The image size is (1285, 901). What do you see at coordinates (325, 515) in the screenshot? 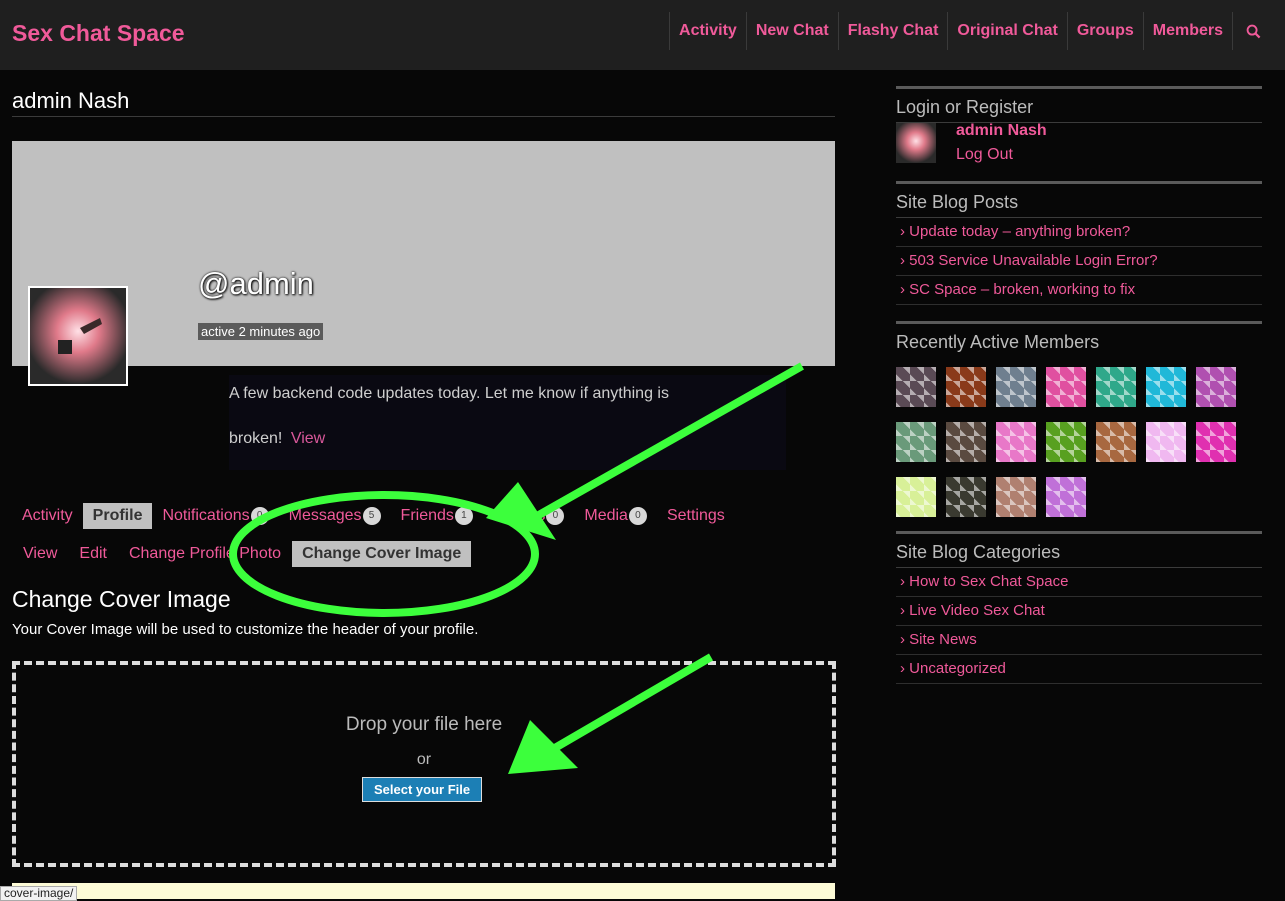
I see `tab-label: Messages` at bounding box center [325, 515].